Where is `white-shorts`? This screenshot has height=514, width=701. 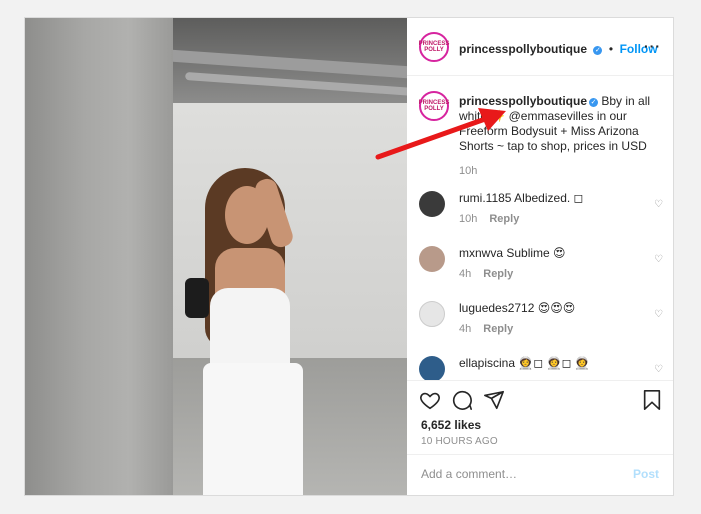
white-shorts is located at coordinates (253, 429).